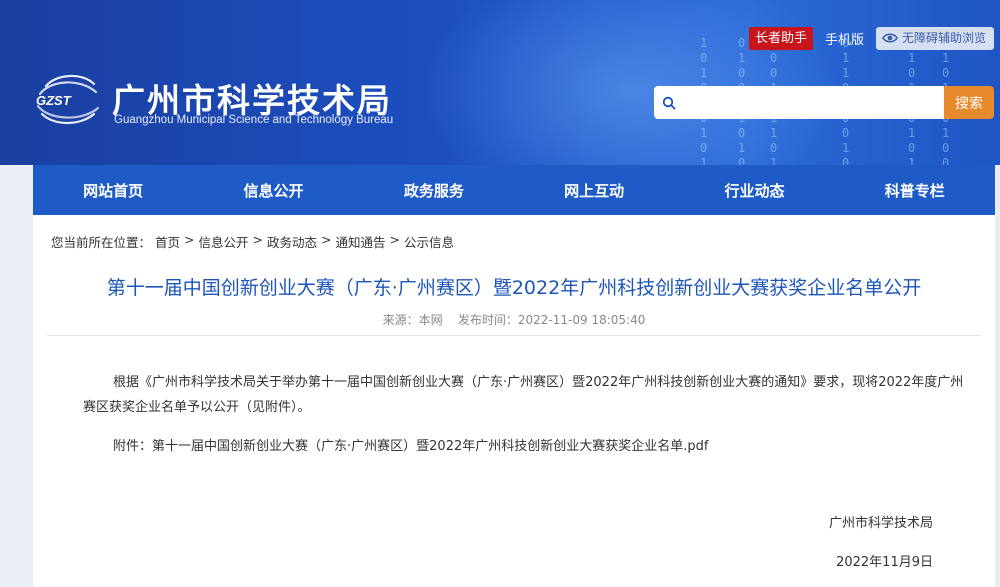 The image size is (1000, 587). I want to click on nav-home: 网站首页, so click(113, 190).